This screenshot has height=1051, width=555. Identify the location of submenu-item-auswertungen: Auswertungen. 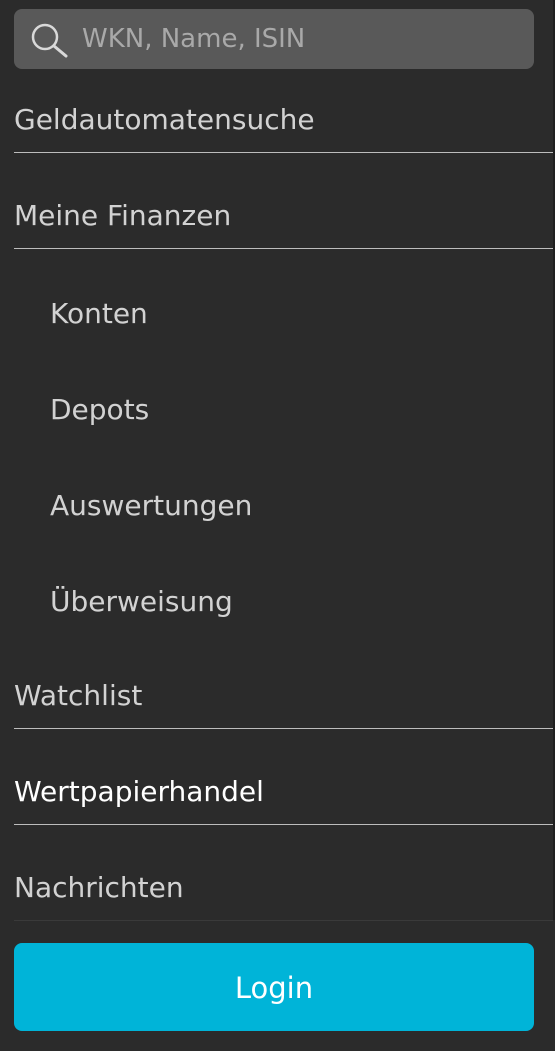
(301, 509).